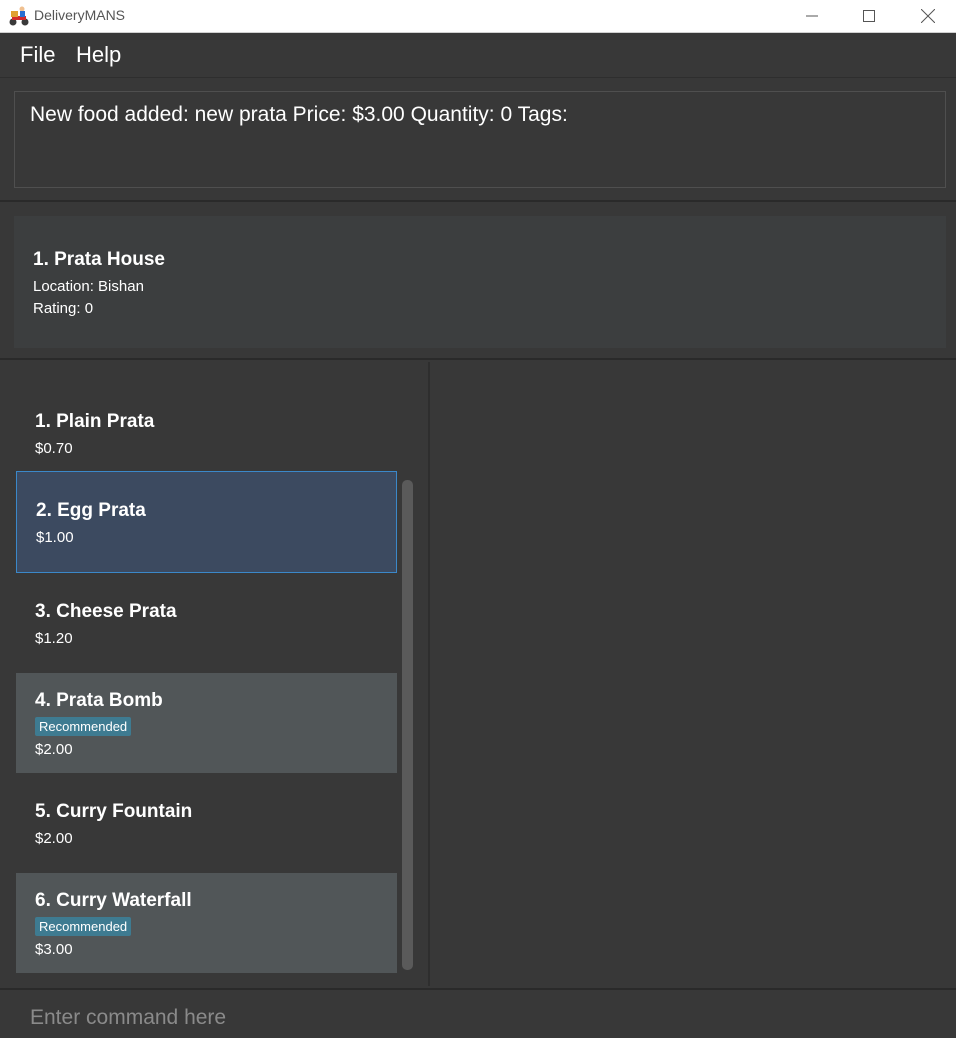 The height and width of the screenshot is (1038, 956). What do you see at coordinates (206, 723) in the screenshot?
I see `food-card-4: 4. Prata Bomb Recommended $2.00` at bounding box center [206, 723].